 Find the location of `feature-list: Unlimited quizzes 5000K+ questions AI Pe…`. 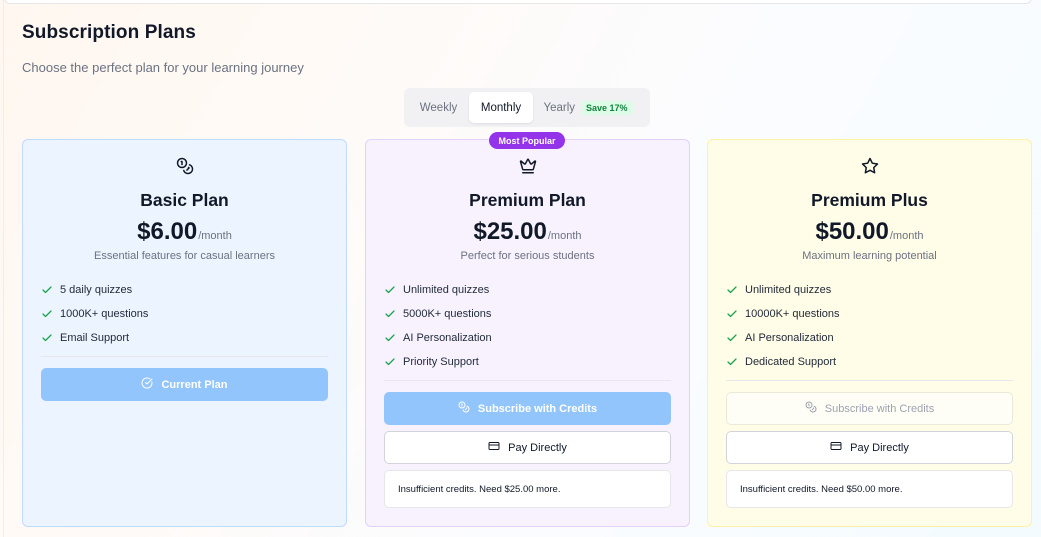

feature-list: Unlimited quizzes 5000K+ questions AI Pe… is located at coordinates (438, 326).